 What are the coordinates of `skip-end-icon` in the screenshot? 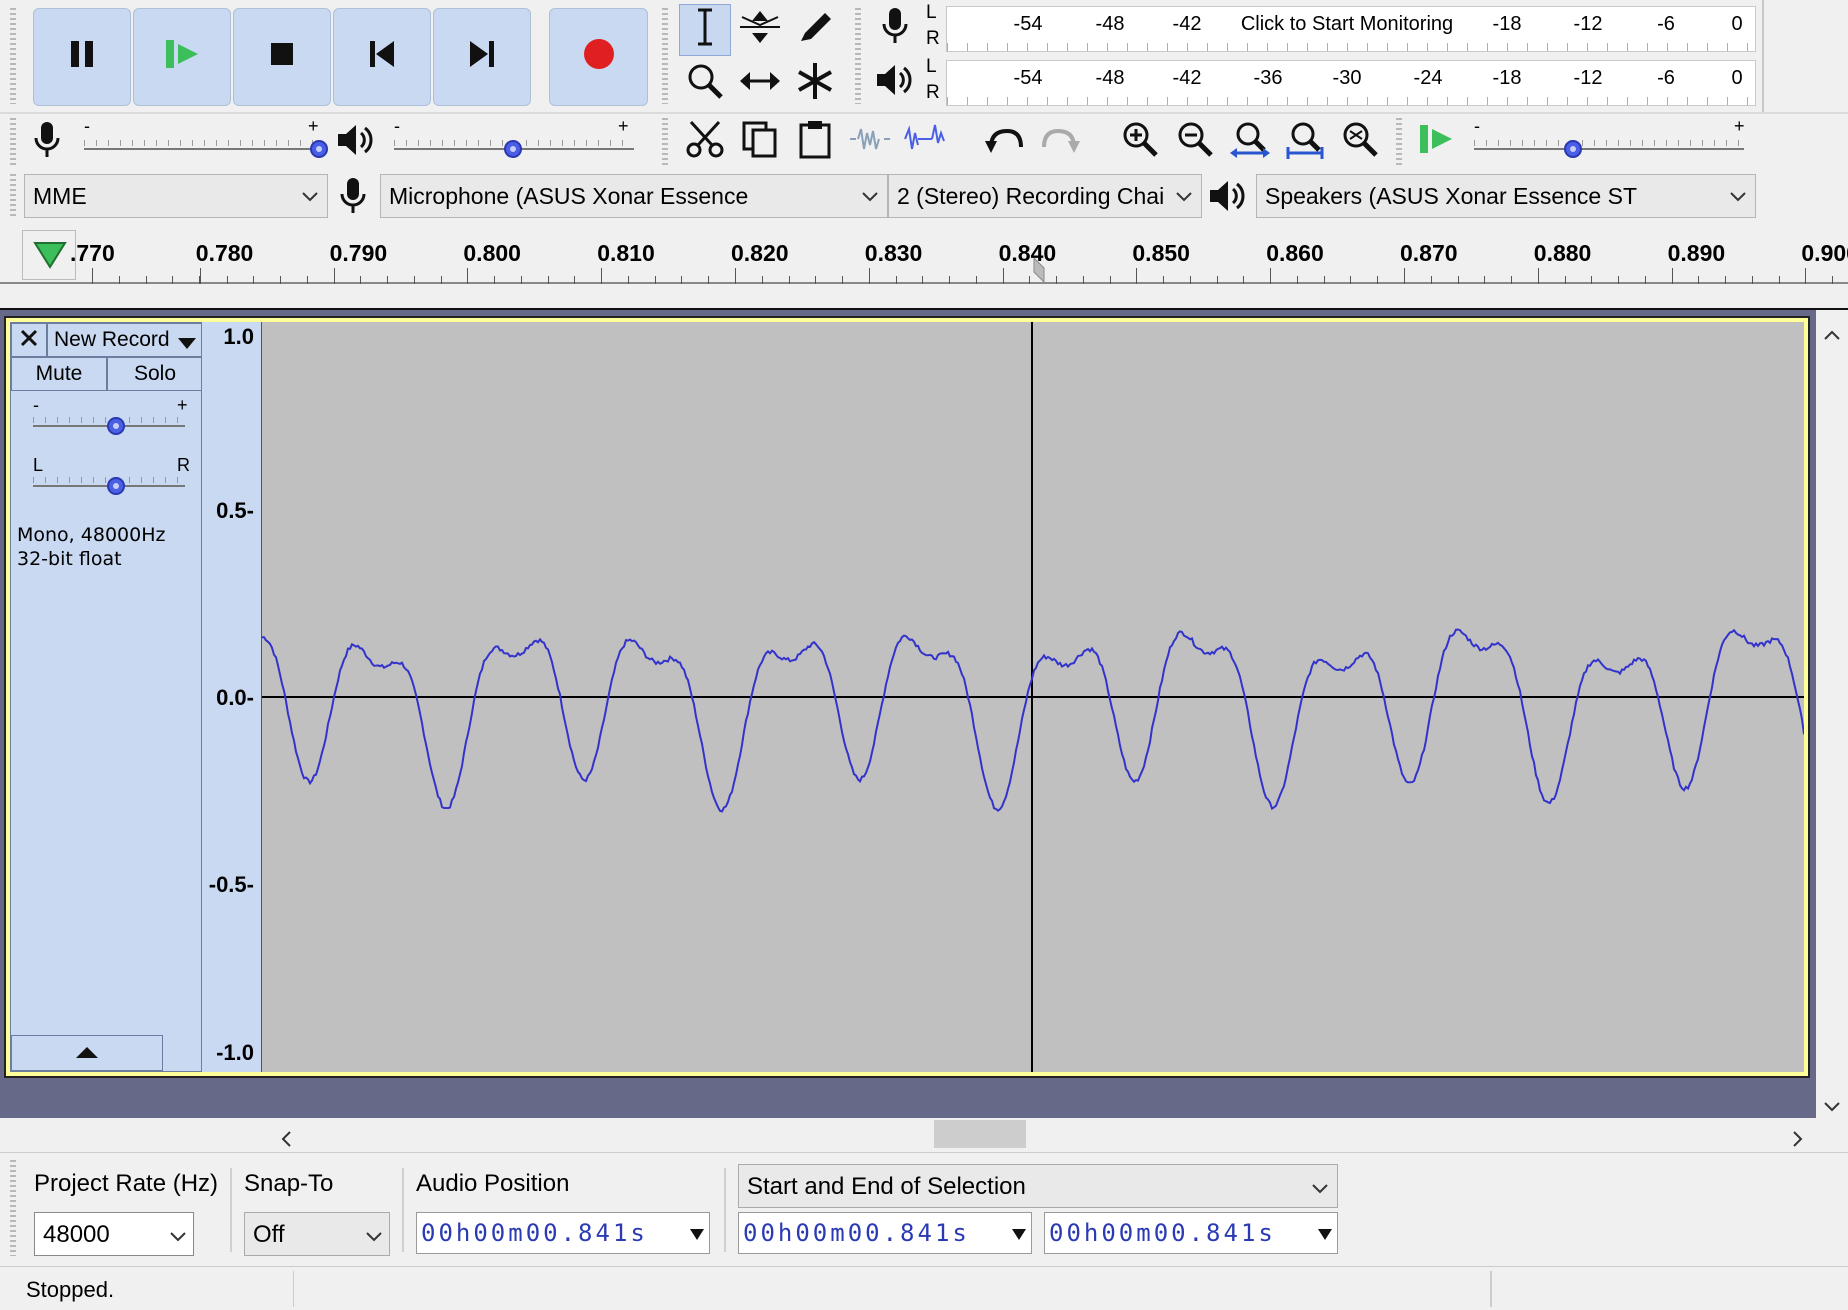 It's located at (482, 57).